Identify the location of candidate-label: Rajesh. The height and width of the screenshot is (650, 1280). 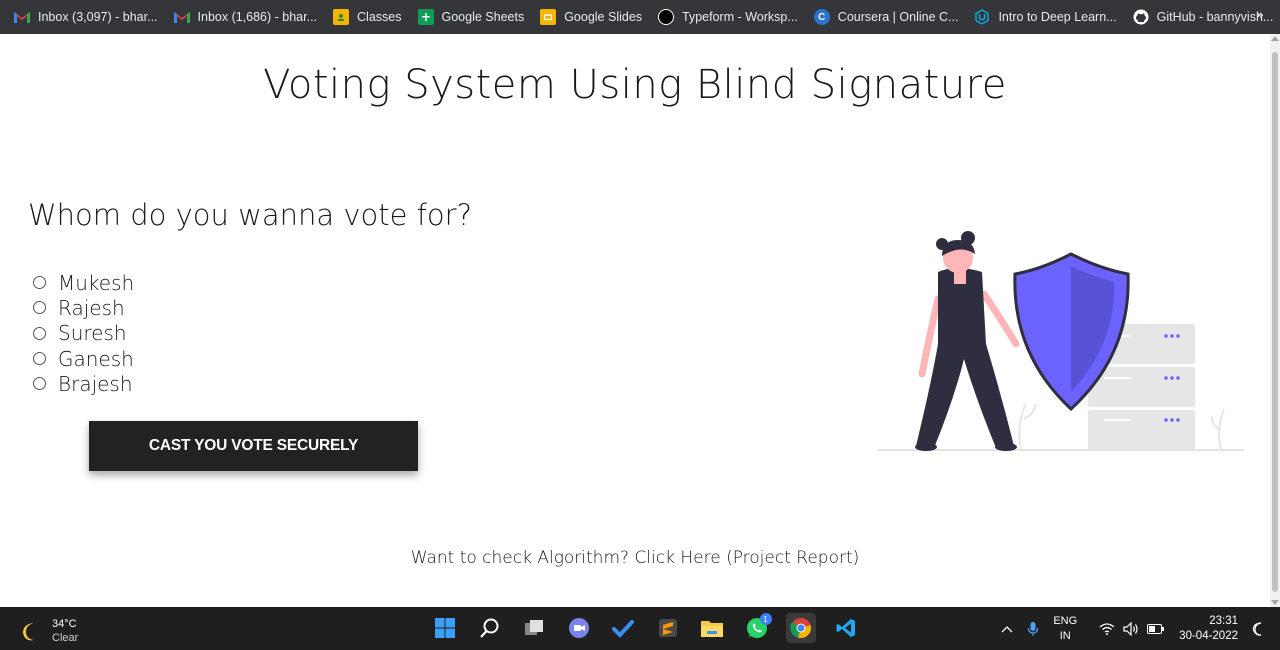
(91, 307).